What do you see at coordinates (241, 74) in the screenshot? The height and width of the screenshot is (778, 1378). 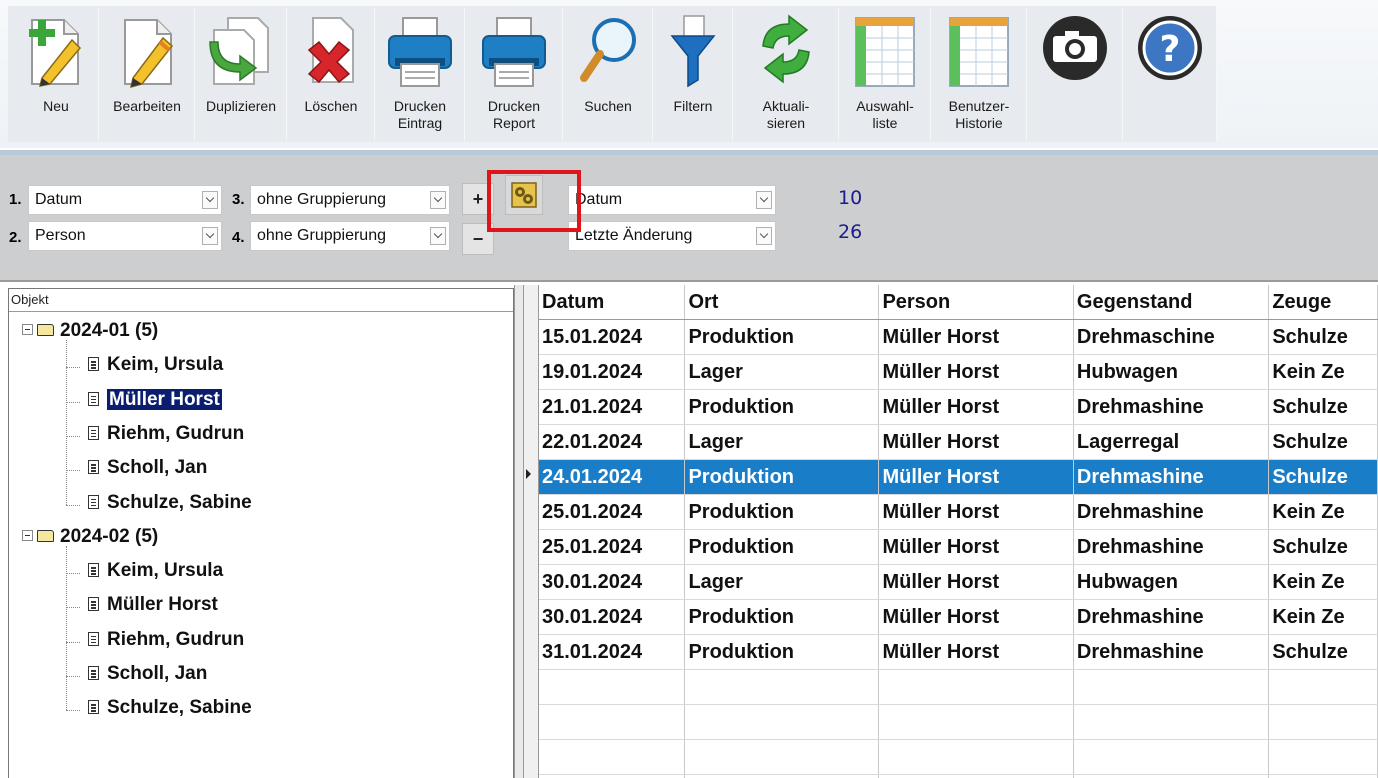 I see `duplicate-button: Duplizieren` at bounding box center [241, 74].